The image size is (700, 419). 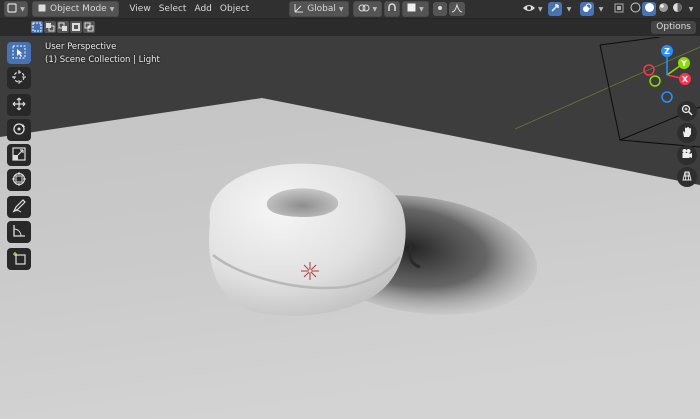 I want to click on gizmo-icon, so click(x=555, y=9).